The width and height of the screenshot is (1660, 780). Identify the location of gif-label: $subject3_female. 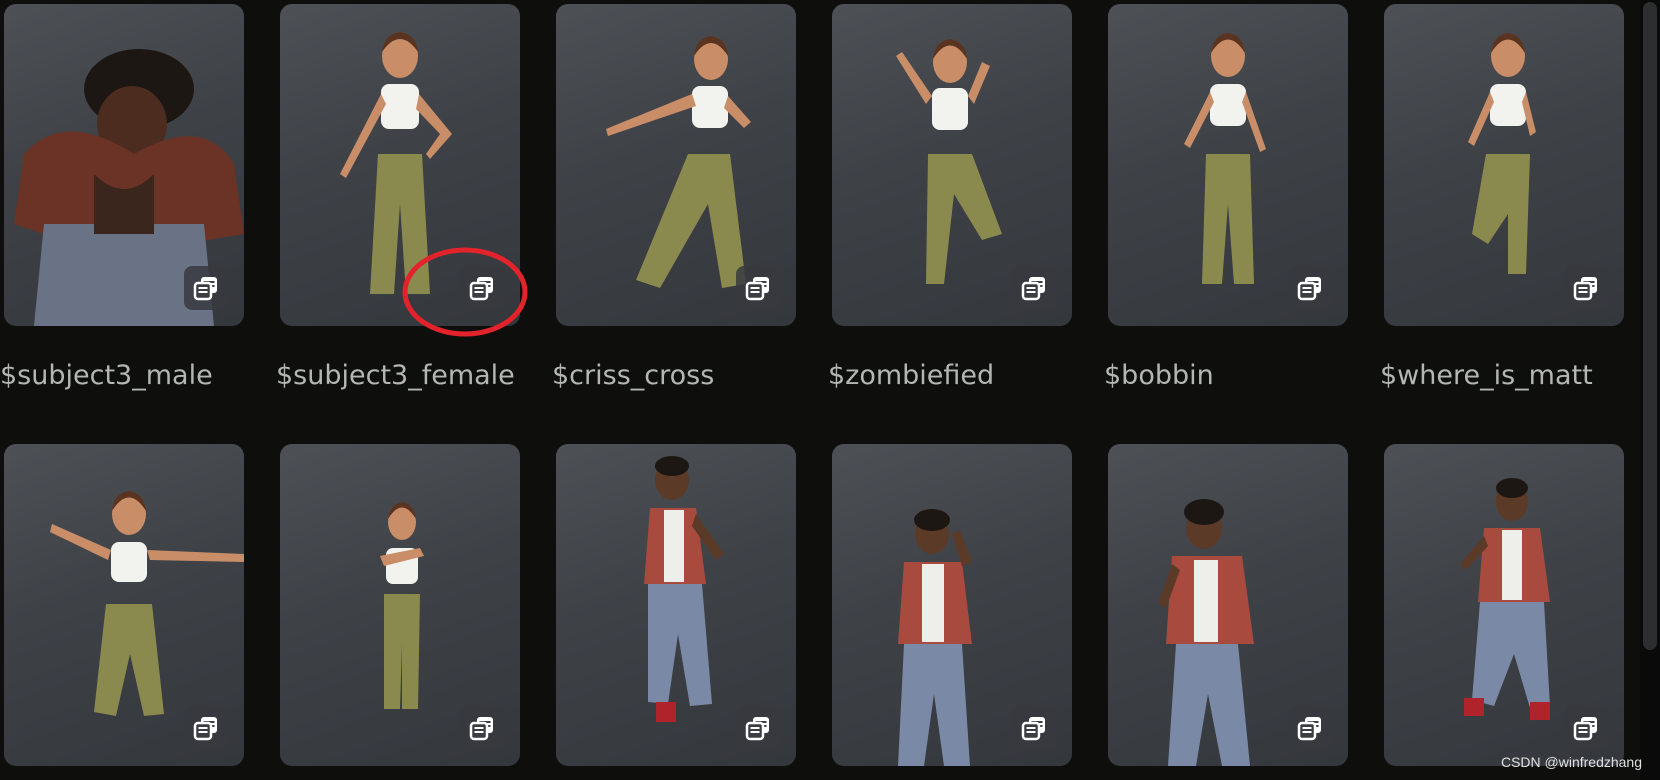
(395, 376).